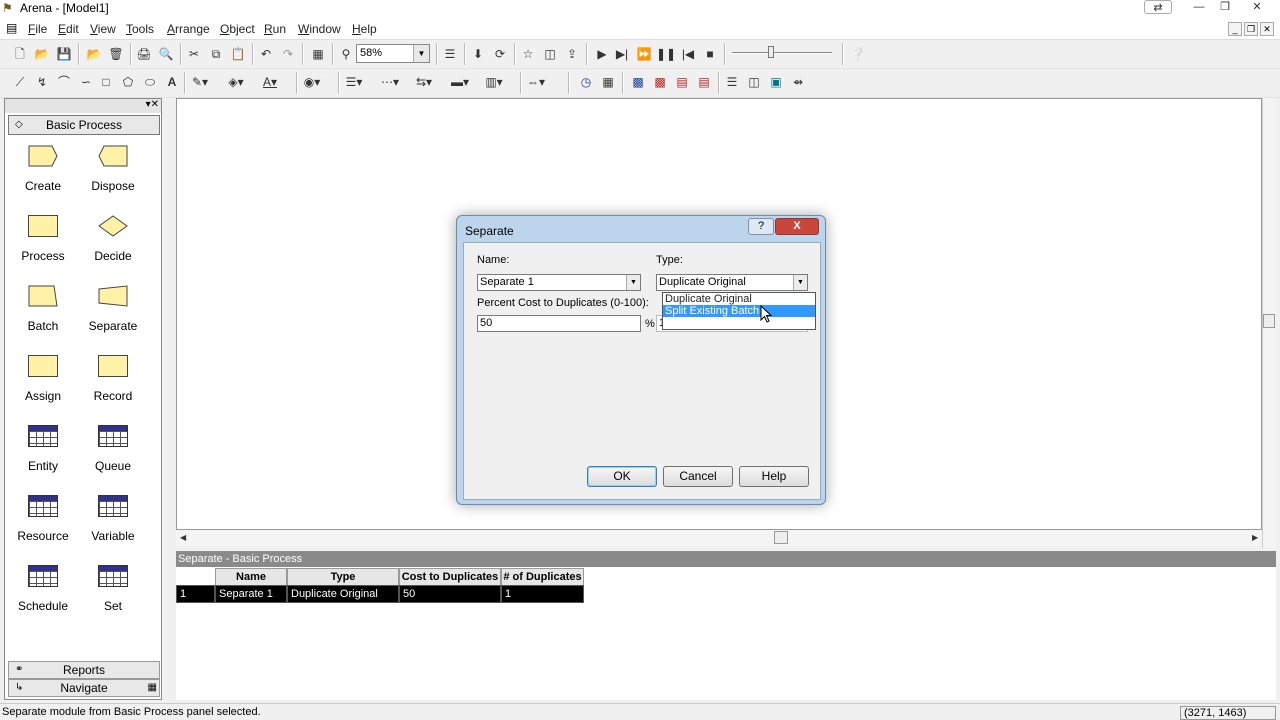  What do you see at coordinates (739, 299) in the screenshot?
I see `type-option-duplicate-original: Duplicate Original` at bounding box center [739, 299].